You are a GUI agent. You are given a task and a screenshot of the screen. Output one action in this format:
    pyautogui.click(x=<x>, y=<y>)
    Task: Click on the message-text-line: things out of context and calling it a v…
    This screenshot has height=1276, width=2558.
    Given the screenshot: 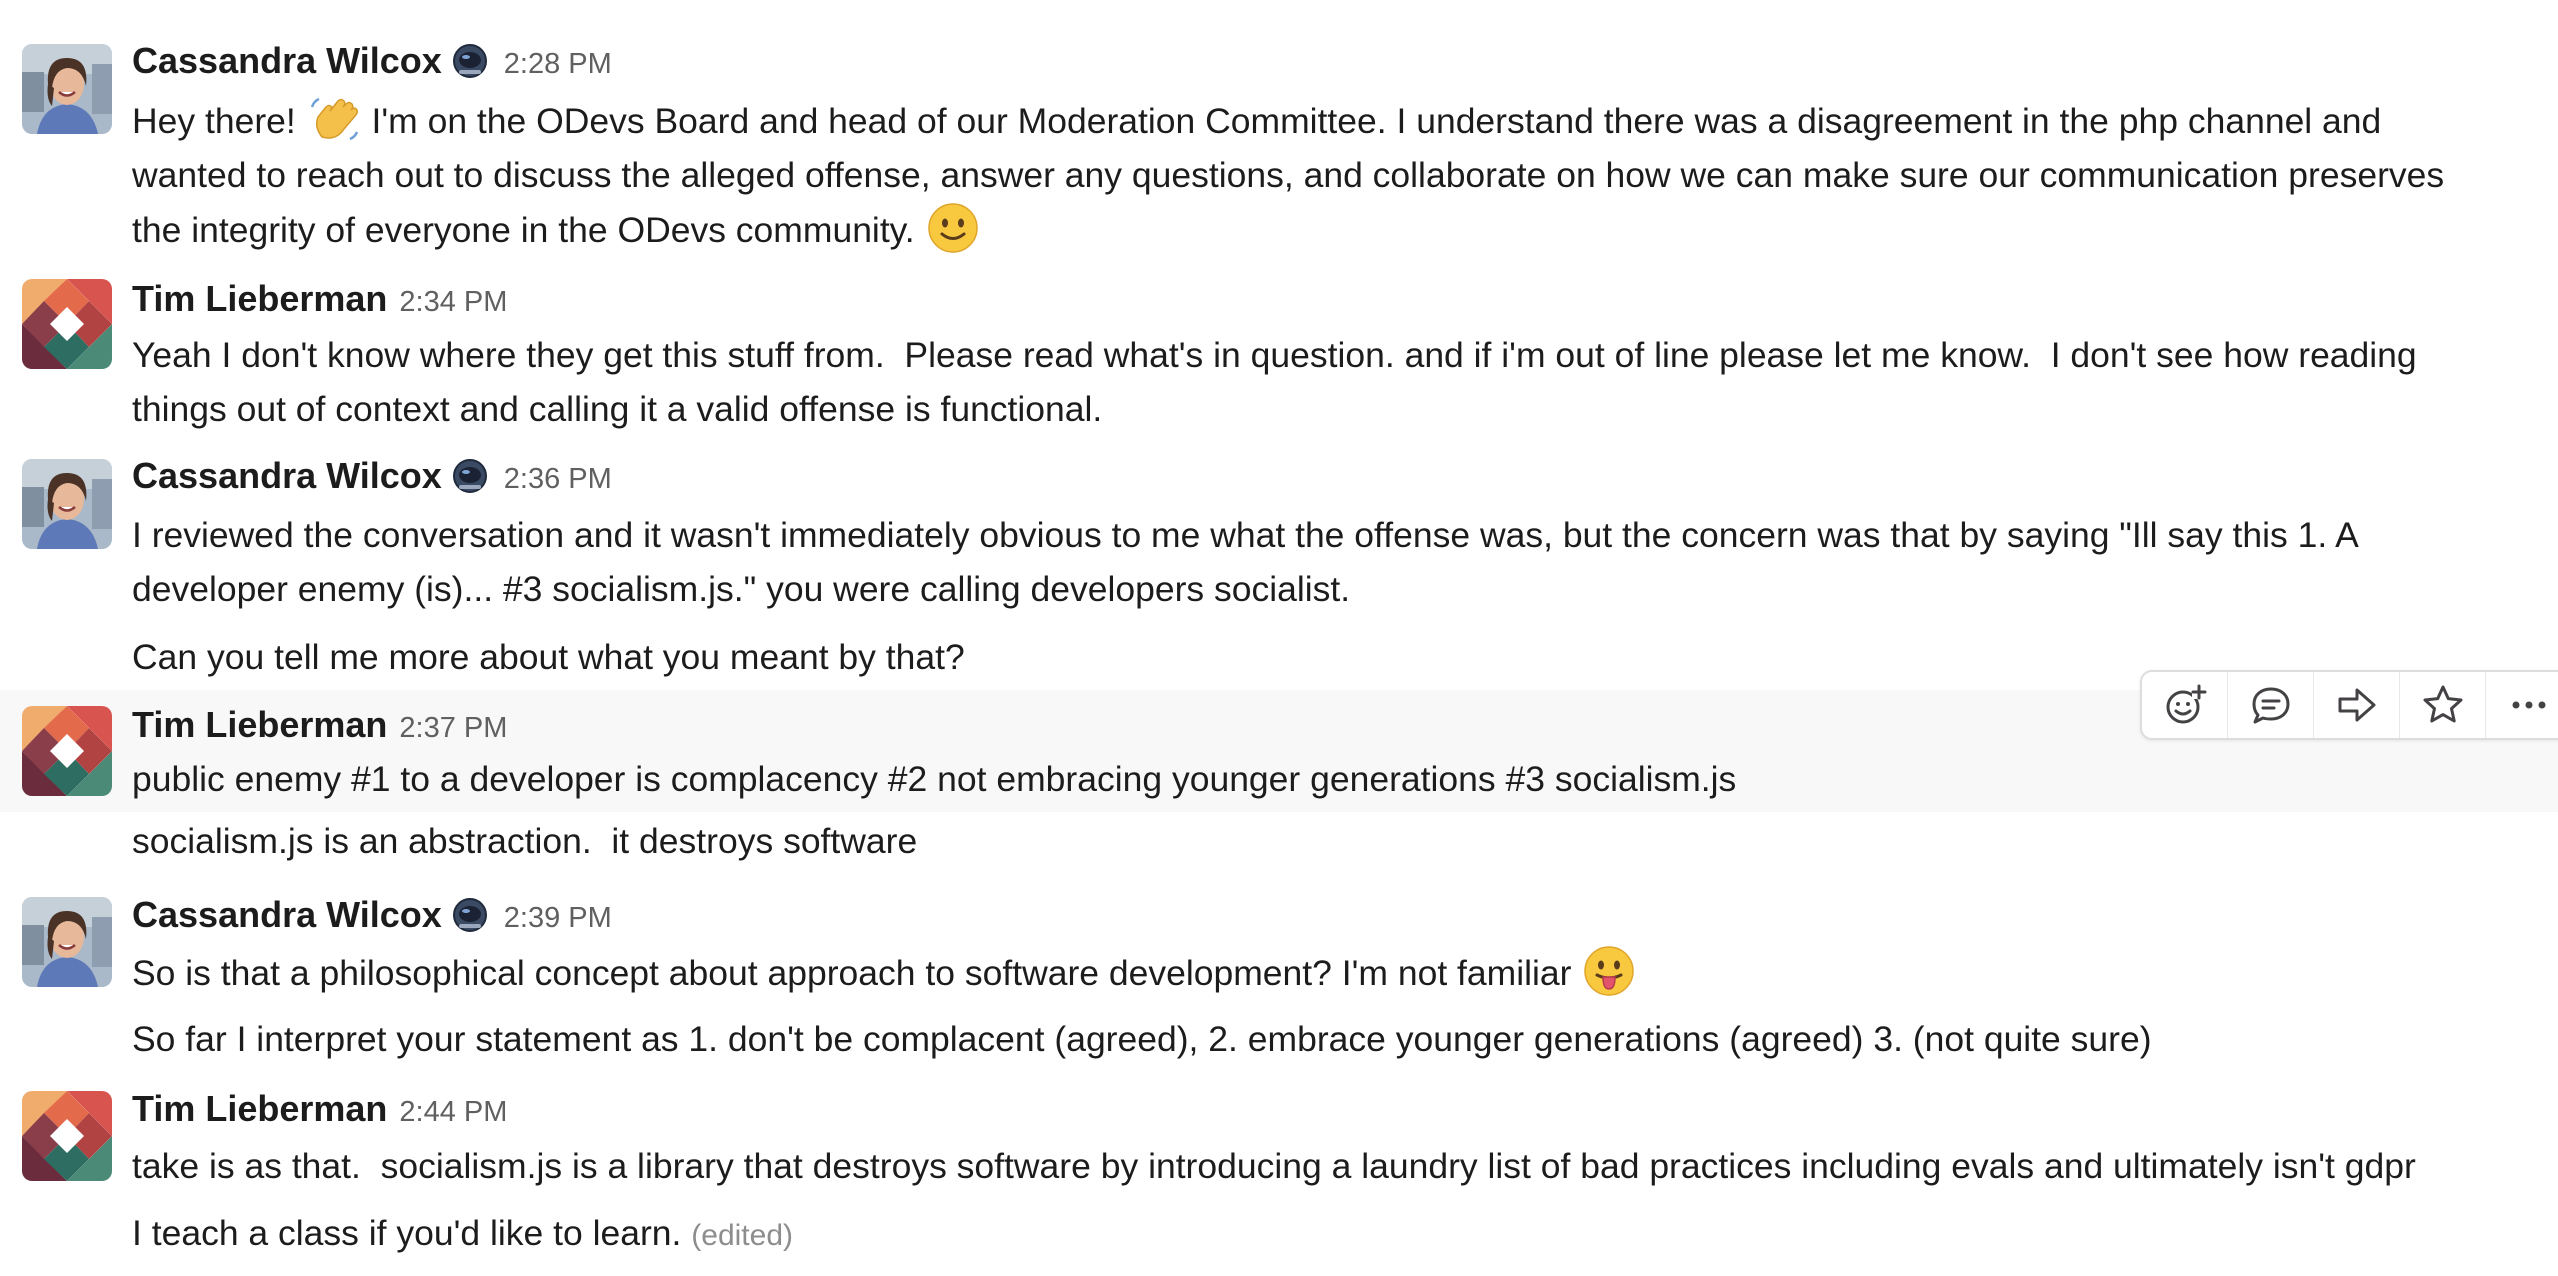 What is the action you would take?
    pyautogui.click(x=617, y=409)
    